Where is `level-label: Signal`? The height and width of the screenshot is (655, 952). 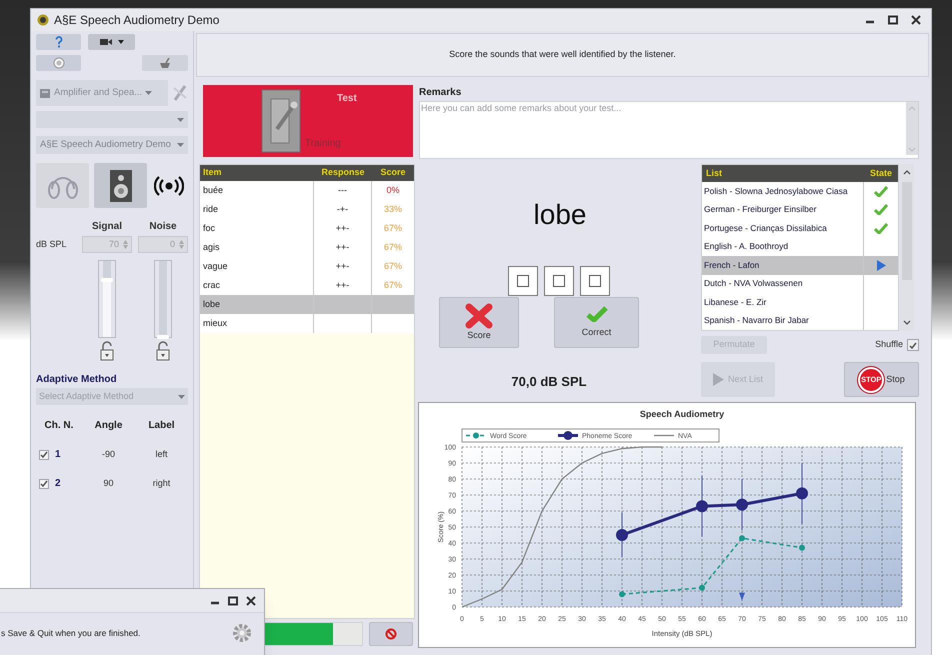
level-label: Signal is located at coordinates (106, 227).